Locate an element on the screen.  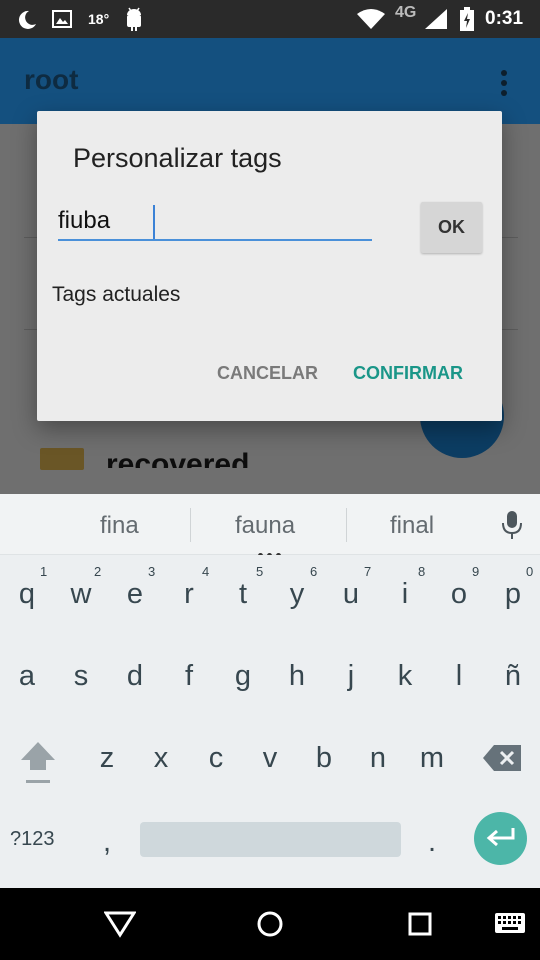
keyboard-switch-icon is located at coordinates (510, 923).